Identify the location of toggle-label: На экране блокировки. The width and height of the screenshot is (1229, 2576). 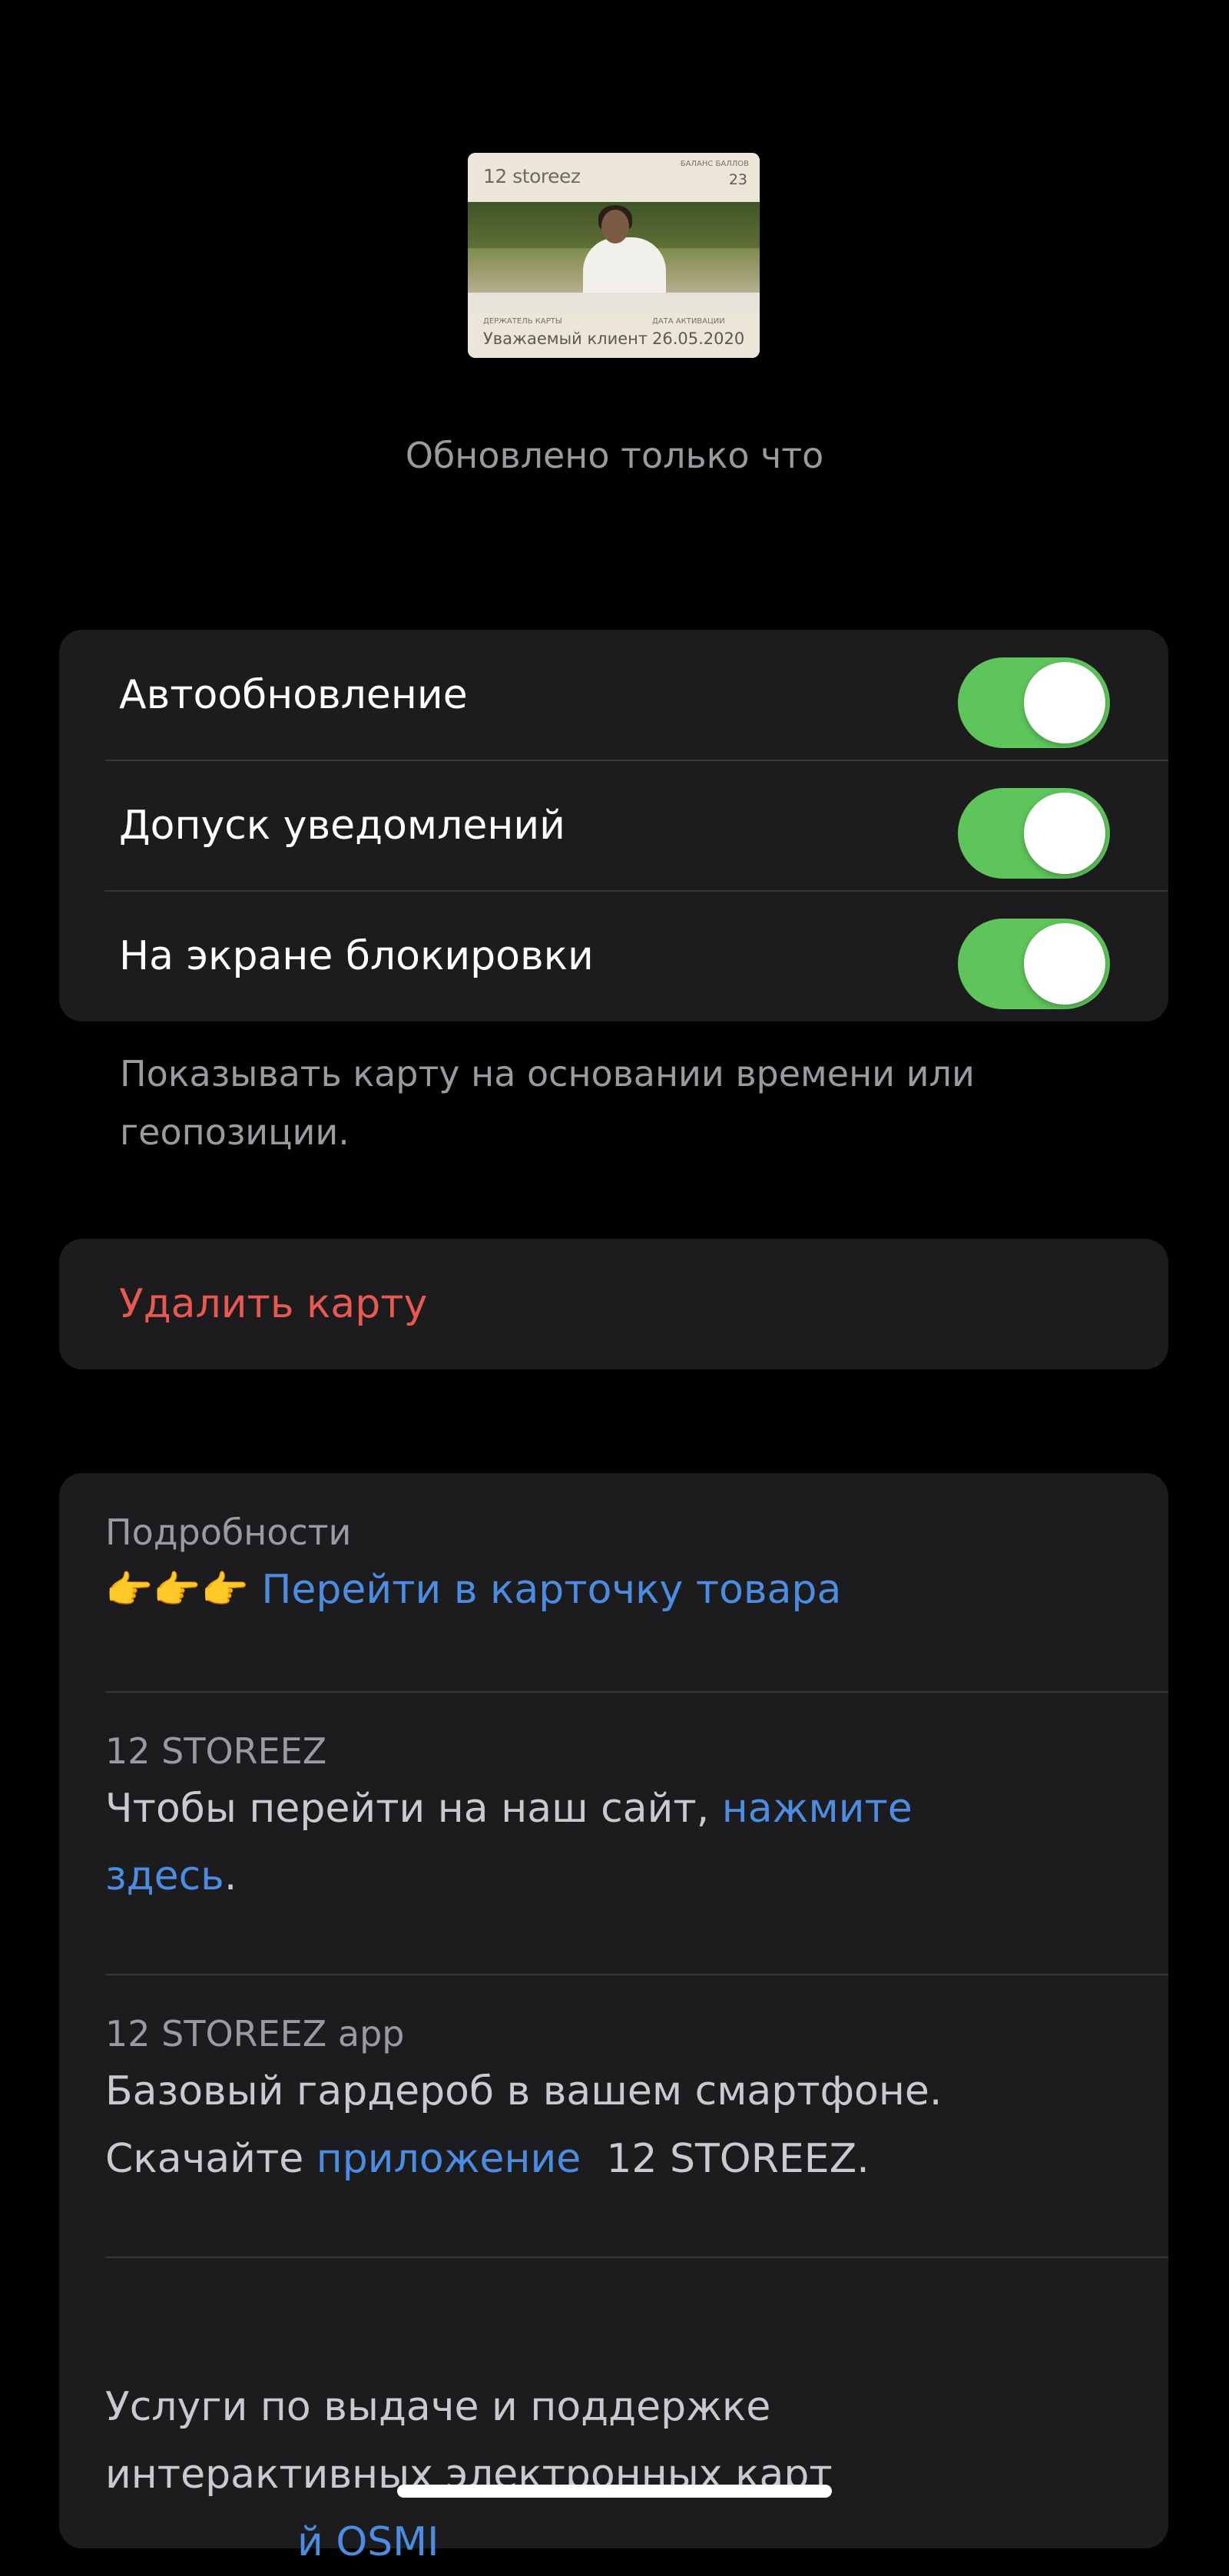
(356, 956).